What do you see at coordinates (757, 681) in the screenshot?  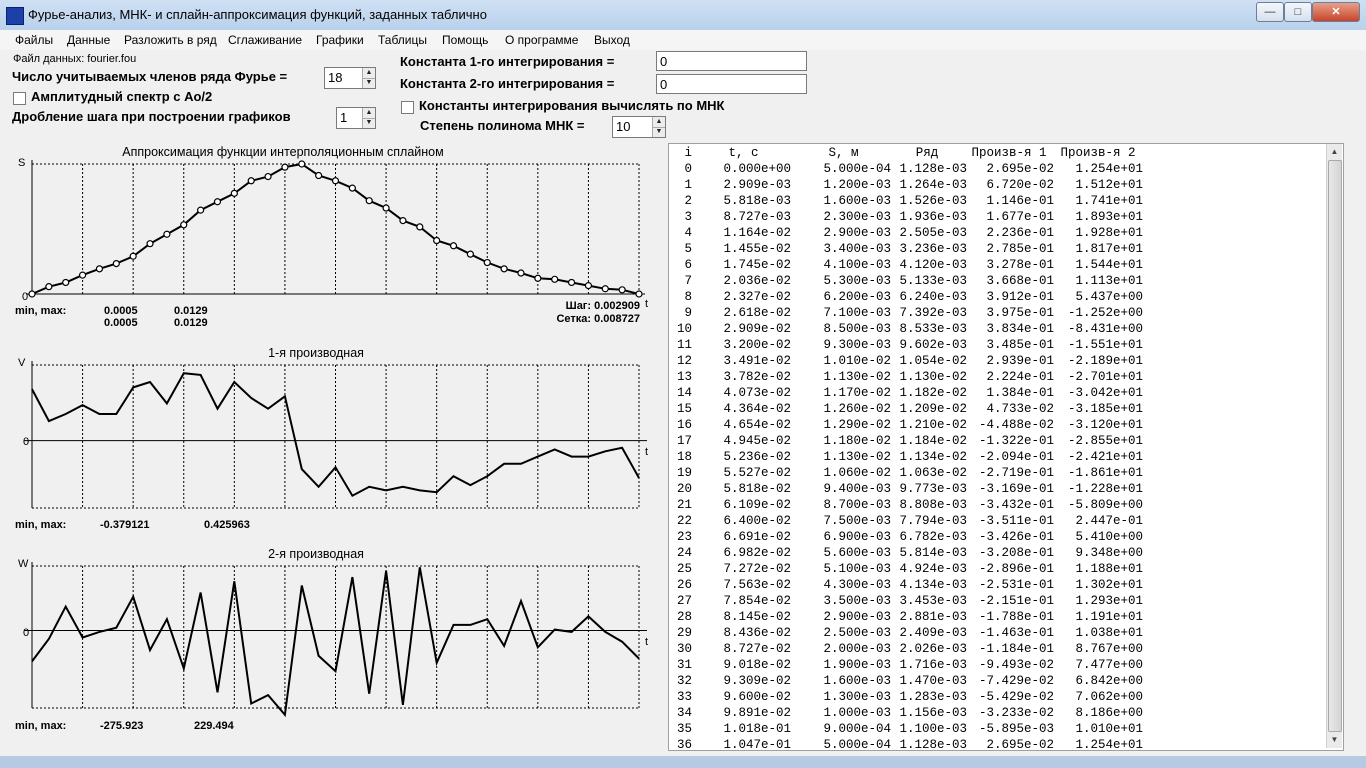 I see `table-cell: 9.309e-02` at bounding box center [757, 681].